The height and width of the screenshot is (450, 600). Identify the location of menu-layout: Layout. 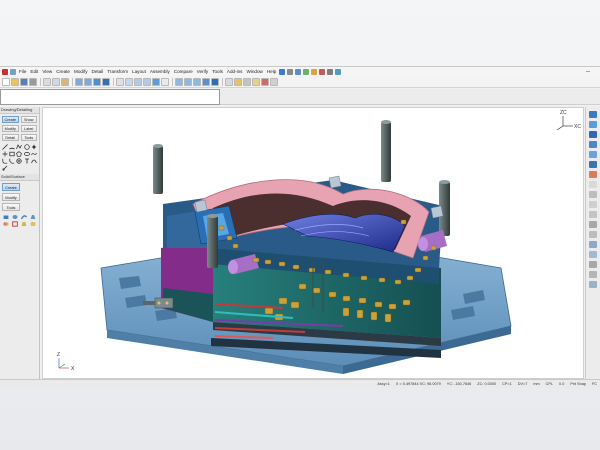
(139, 71).